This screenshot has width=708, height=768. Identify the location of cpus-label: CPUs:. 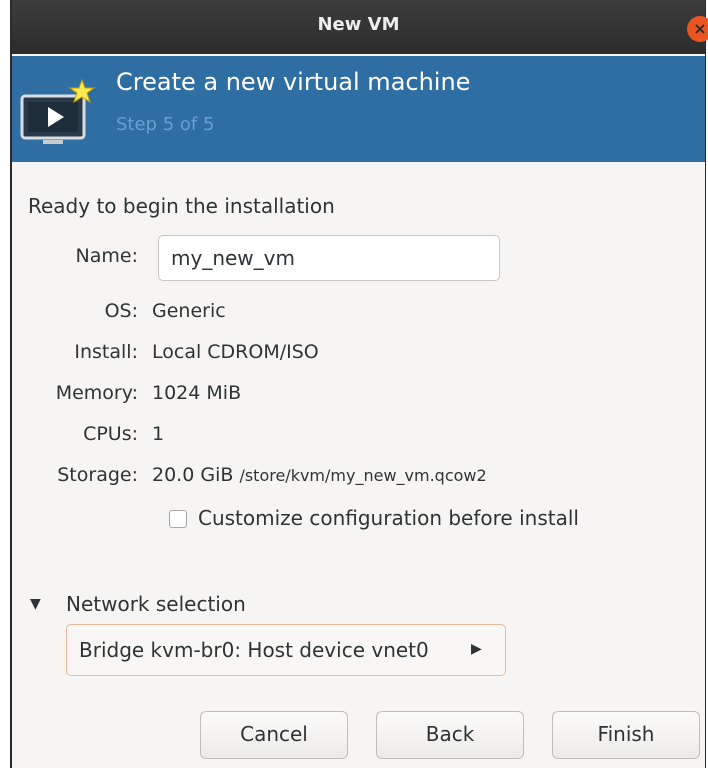
(110, 434).